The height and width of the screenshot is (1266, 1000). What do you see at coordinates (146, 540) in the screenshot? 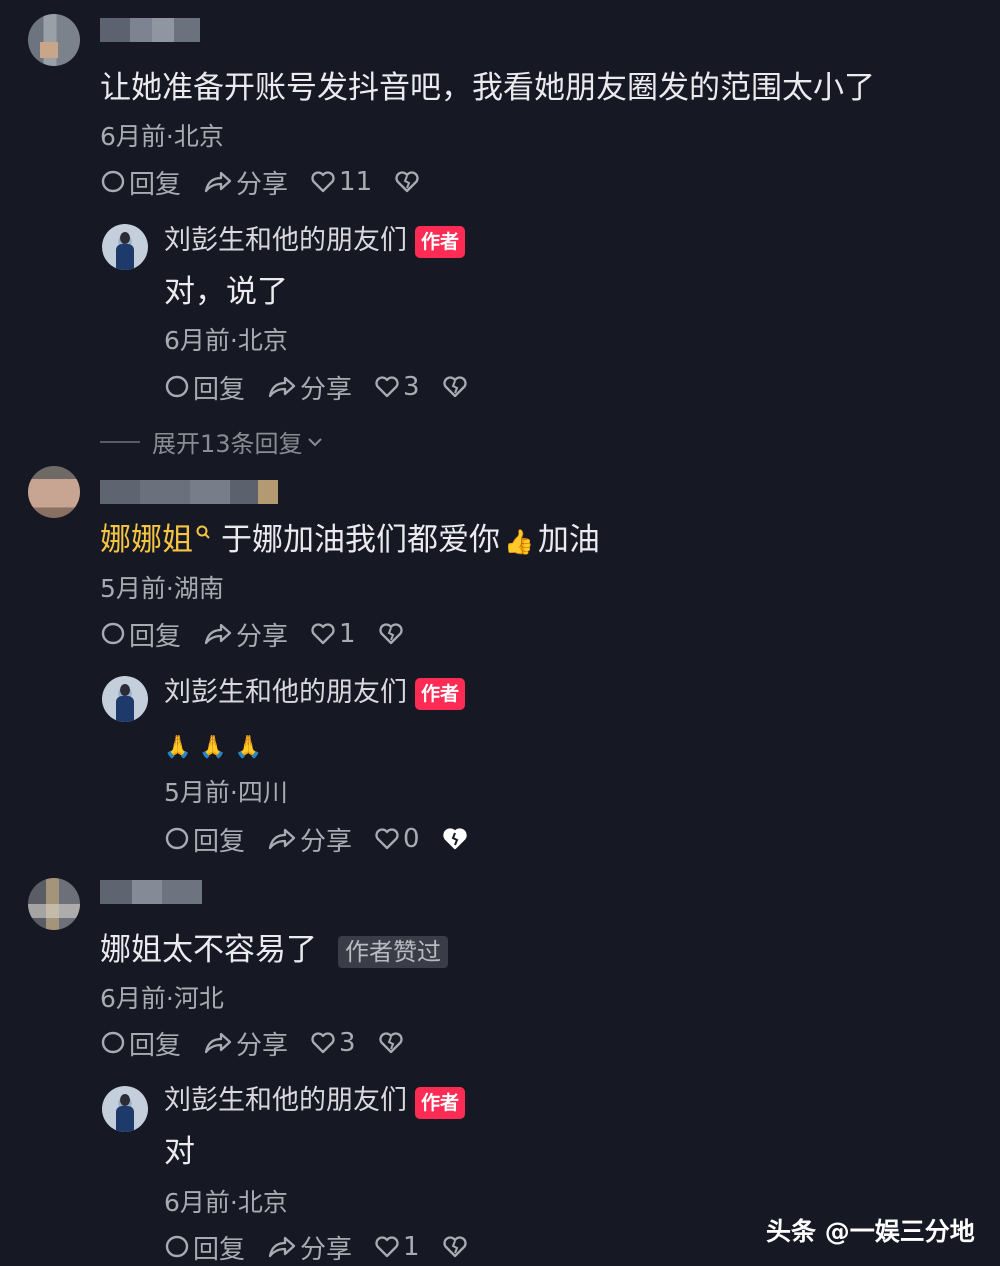
I see `mention-name: 娜娜姐` at bounding box center [146, 540].